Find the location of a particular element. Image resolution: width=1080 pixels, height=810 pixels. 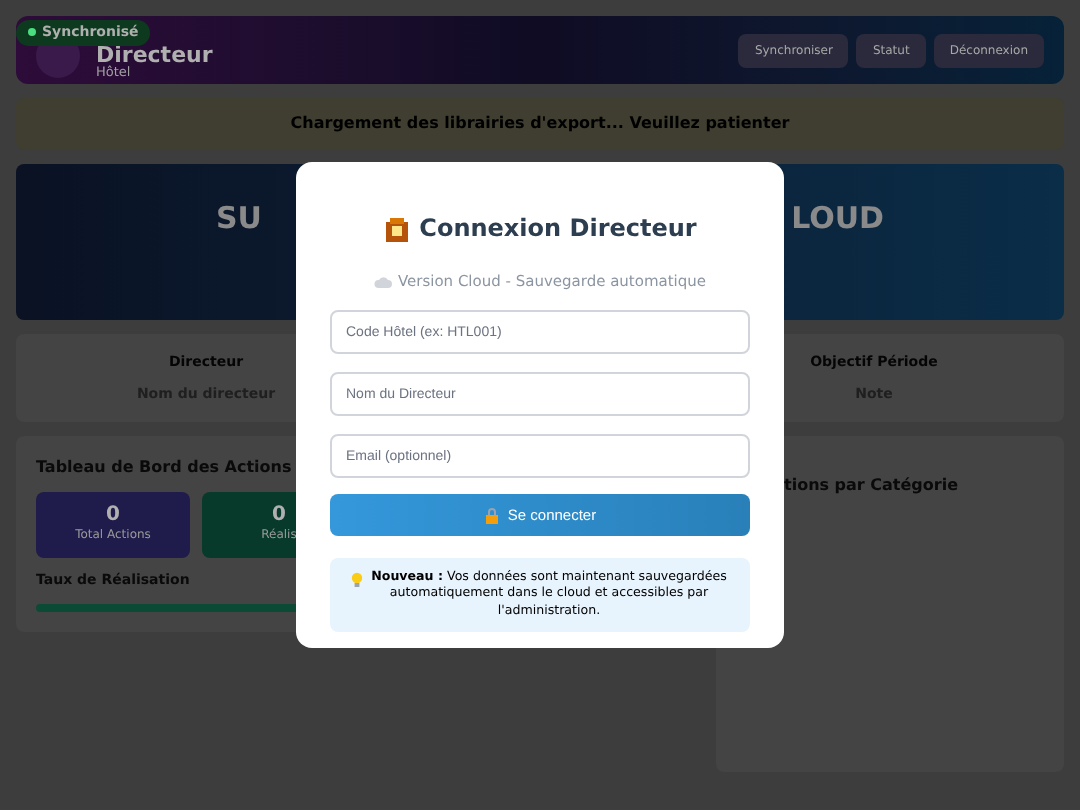

lightbulb-icon is located at coordinates (357, 580).